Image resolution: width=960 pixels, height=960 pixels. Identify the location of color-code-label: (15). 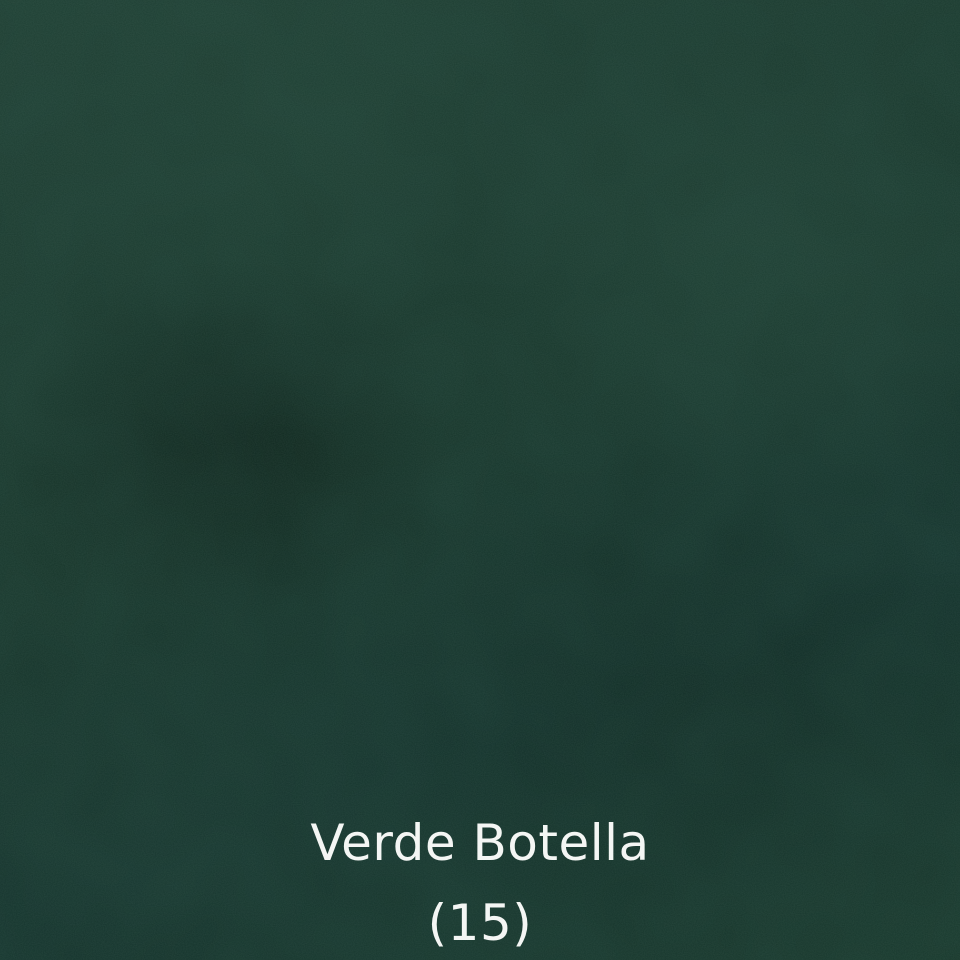
(480, 923).